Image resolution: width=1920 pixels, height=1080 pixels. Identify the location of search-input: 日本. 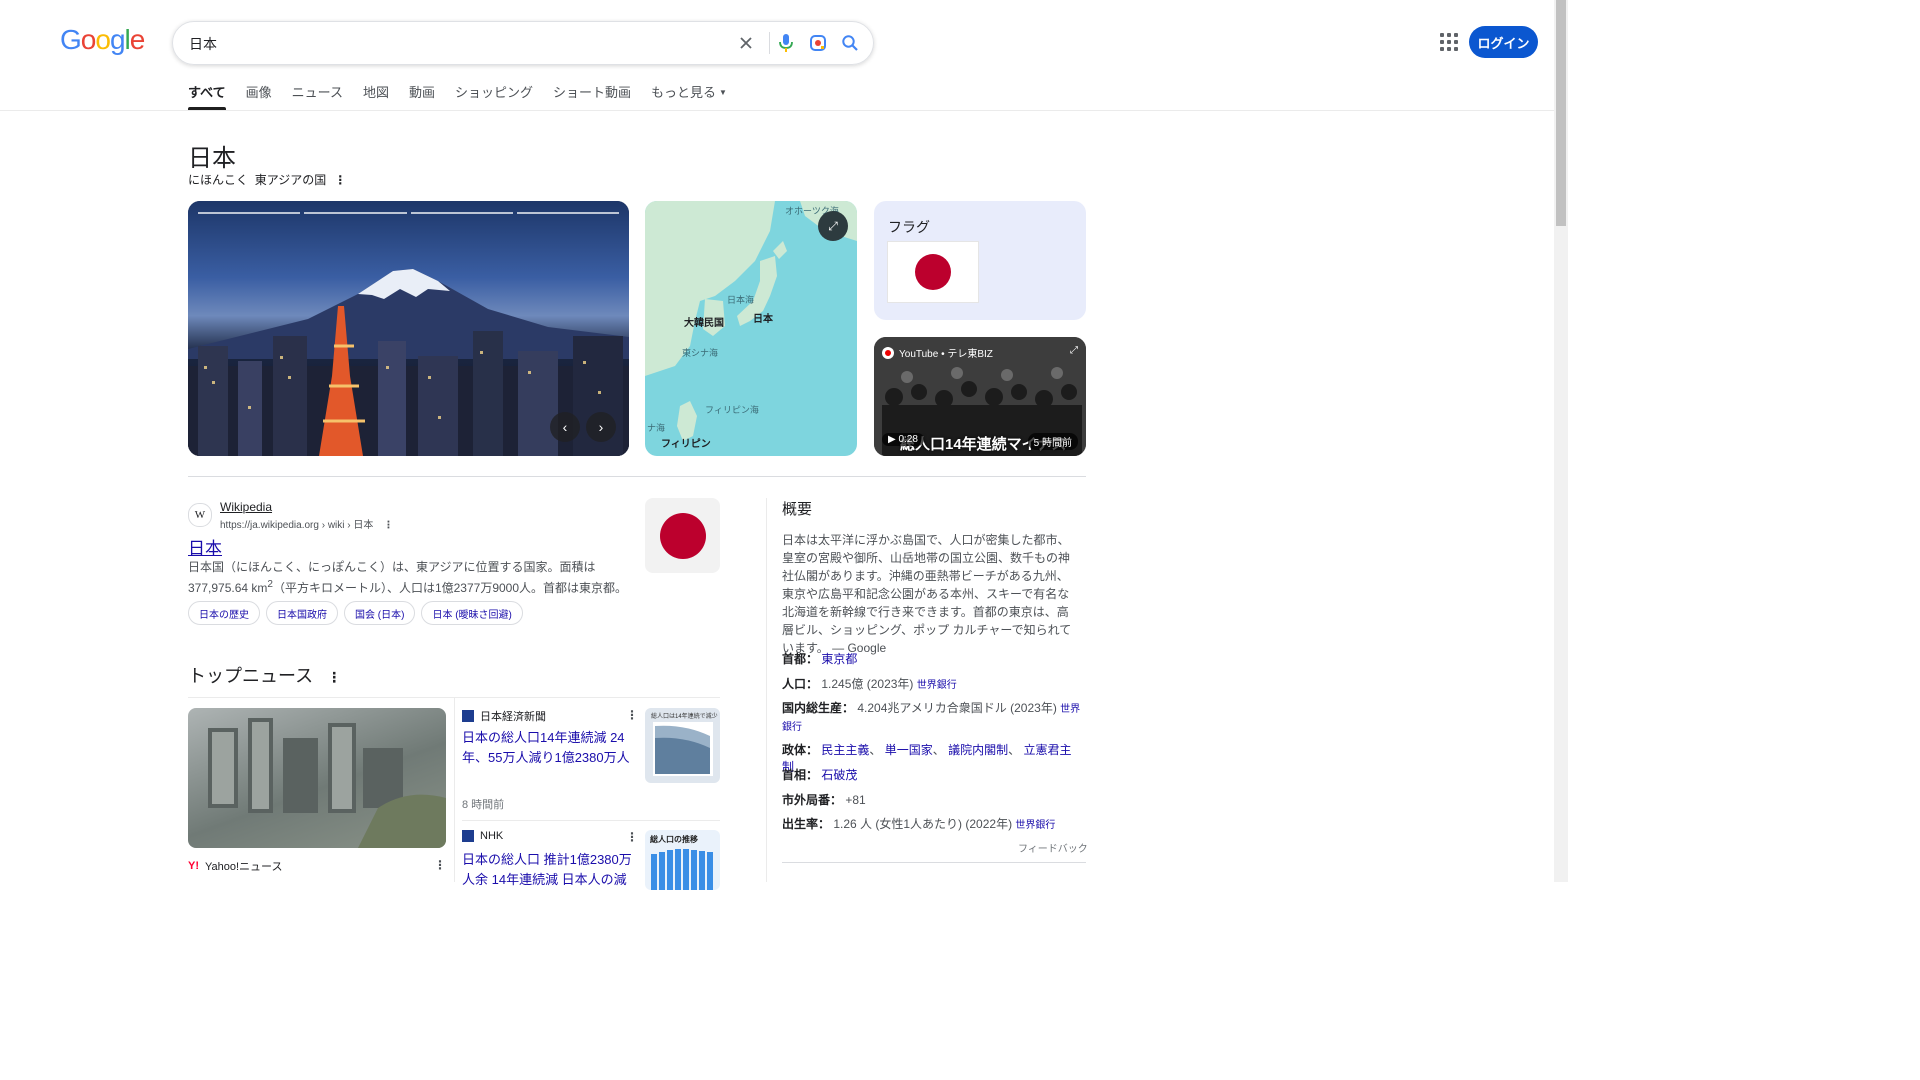
(203, 44).